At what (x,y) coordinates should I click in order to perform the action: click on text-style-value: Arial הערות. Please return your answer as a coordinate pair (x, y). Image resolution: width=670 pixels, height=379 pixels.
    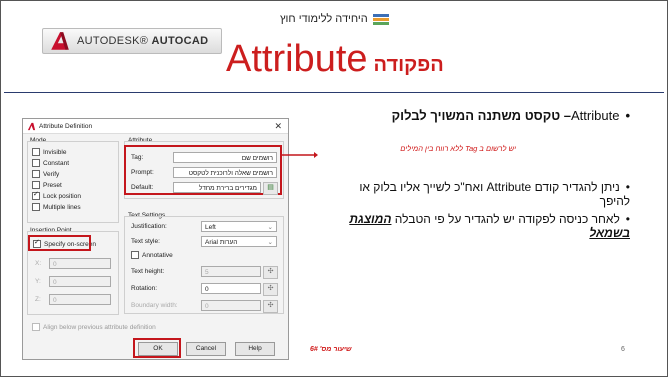
    Looking at the image, I should click on (221, 242).